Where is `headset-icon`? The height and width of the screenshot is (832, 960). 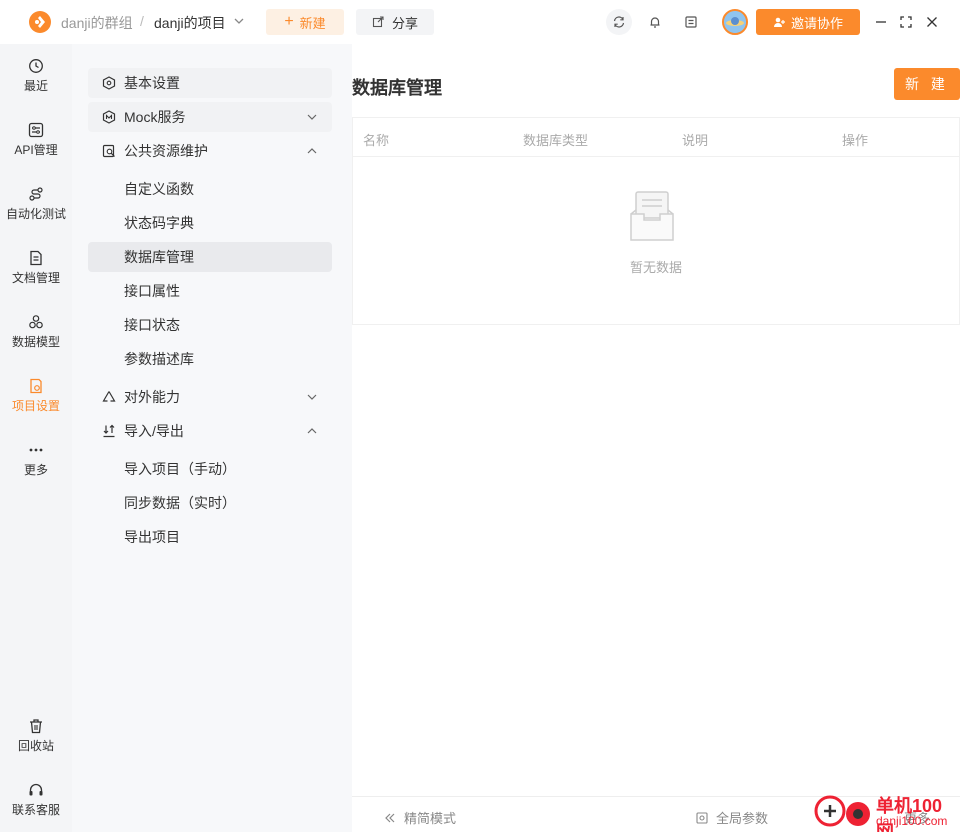 headset-icon is located at coordinates (36, 789).